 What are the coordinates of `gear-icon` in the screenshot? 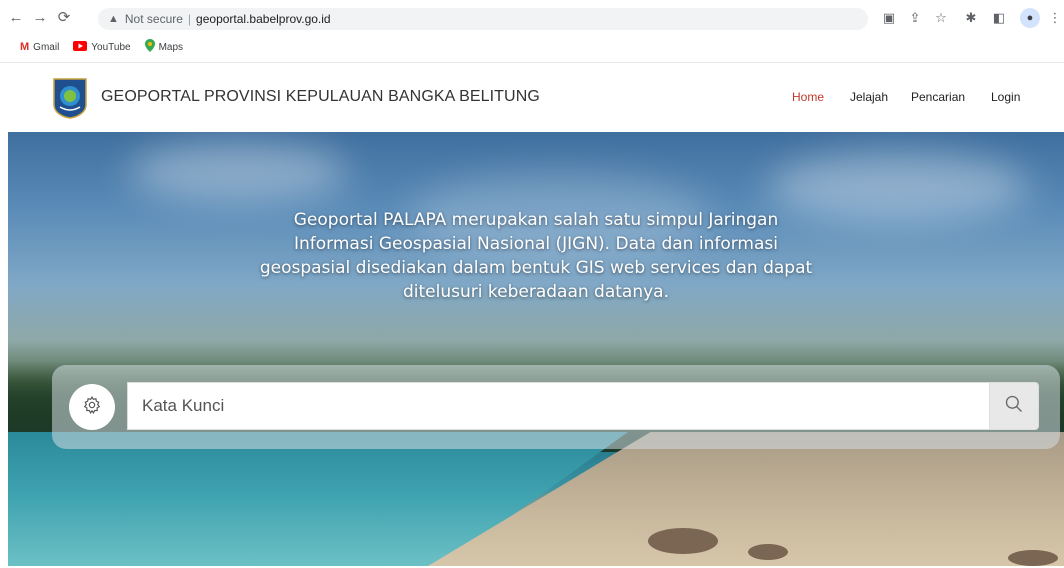 It's located at (92, 407).